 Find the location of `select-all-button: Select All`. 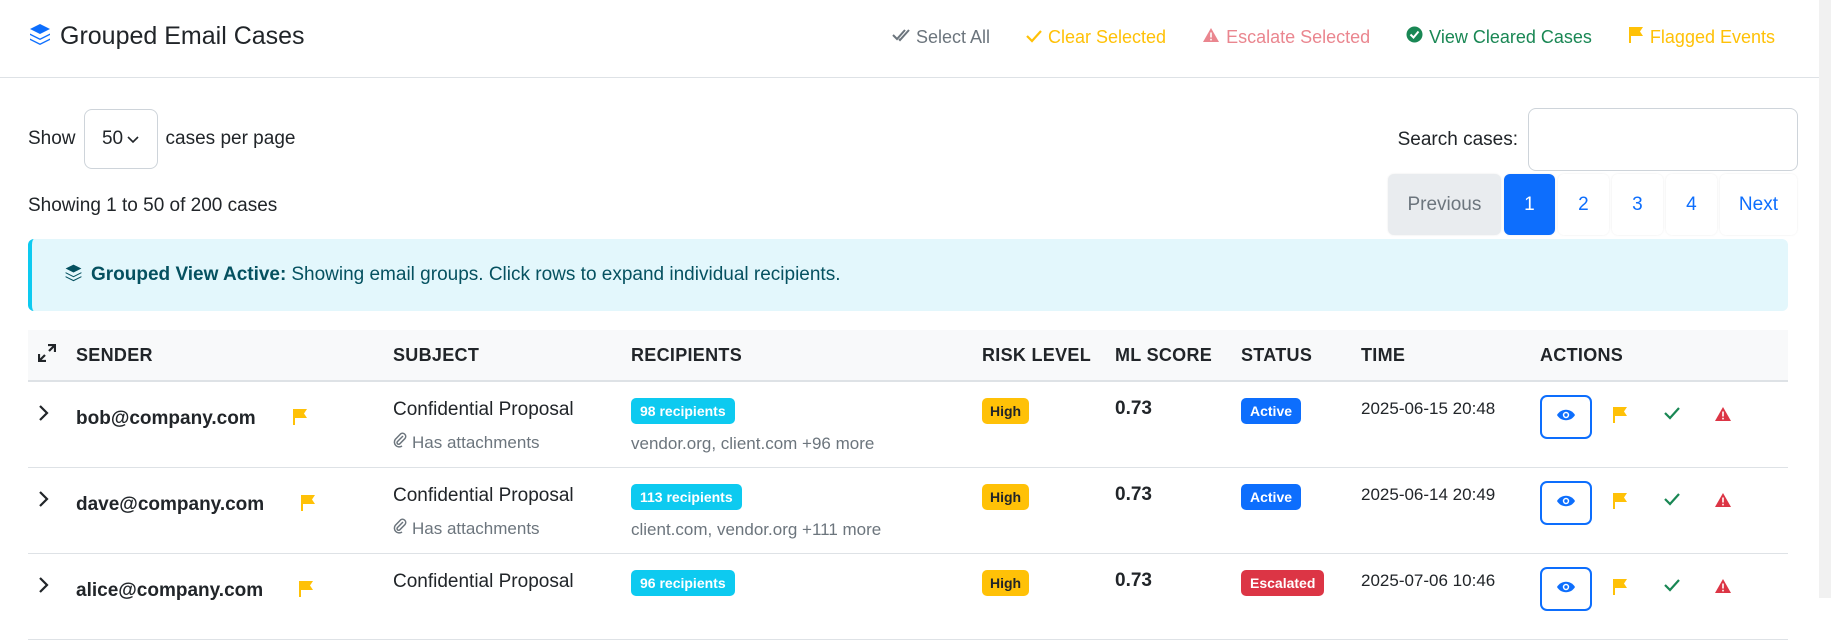

select-all-button: Select All is located at coordinates (941, 37).